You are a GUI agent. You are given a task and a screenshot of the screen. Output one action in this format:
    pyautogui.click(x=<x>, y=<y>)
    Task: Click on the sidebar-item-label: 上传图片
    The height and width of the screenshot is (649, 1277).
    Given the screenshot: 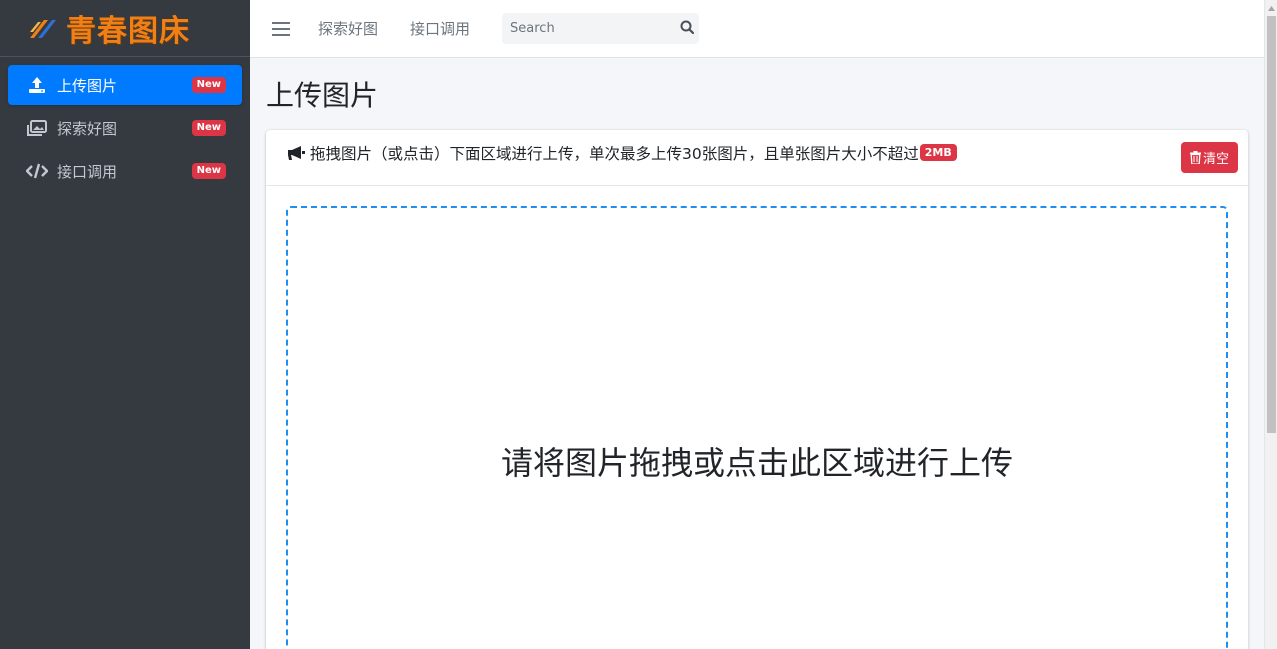 What is the action you would take?
    pyautogui.click(x=87, y=85)
    